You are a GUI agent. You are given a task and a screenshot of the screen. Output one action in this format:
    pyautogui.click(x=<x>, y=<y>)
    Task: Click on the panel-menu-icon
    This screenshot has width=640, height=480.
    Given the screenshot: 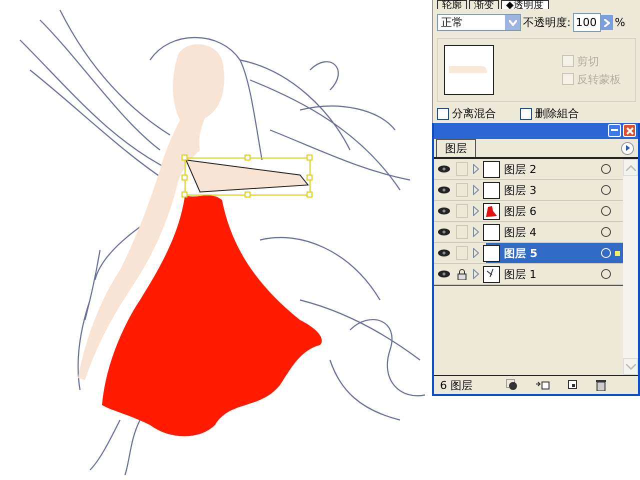 What is the action you would take?
    pyautogui.click(x=627, y=148)
    